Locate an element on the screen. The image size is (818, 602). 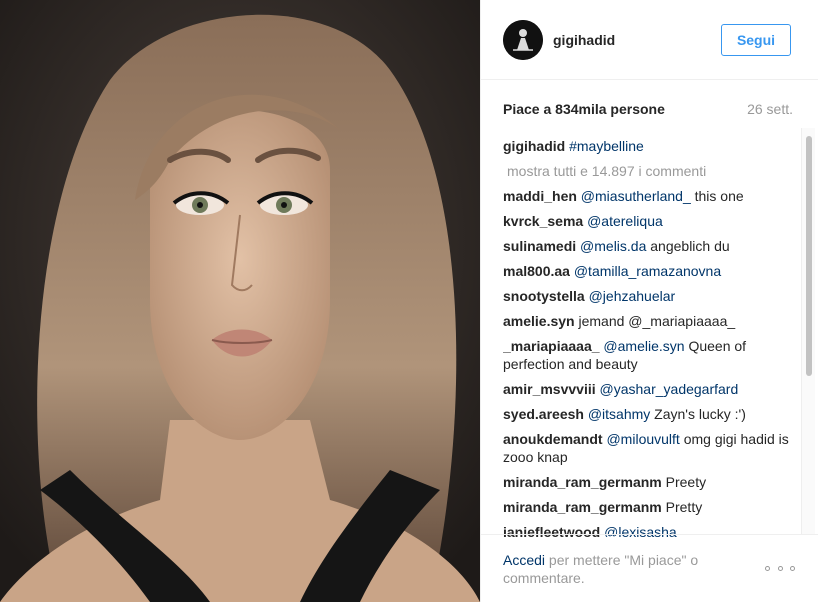
comment-row: syed.areesh @itsahmy Zayn's lucky :') is located at coordinates (648, 414).